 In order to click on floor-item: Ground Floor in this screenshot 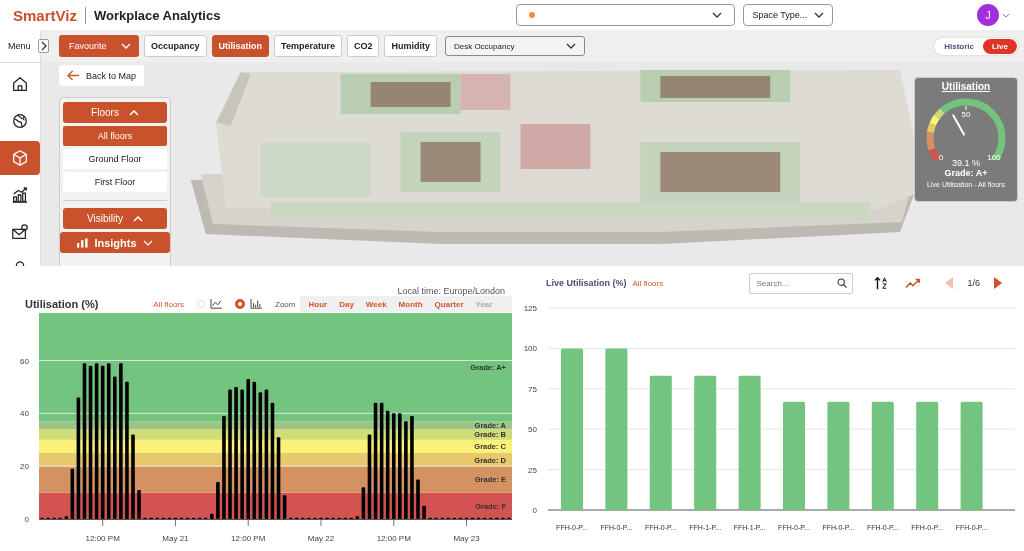, I will do `click(115, 159)`.